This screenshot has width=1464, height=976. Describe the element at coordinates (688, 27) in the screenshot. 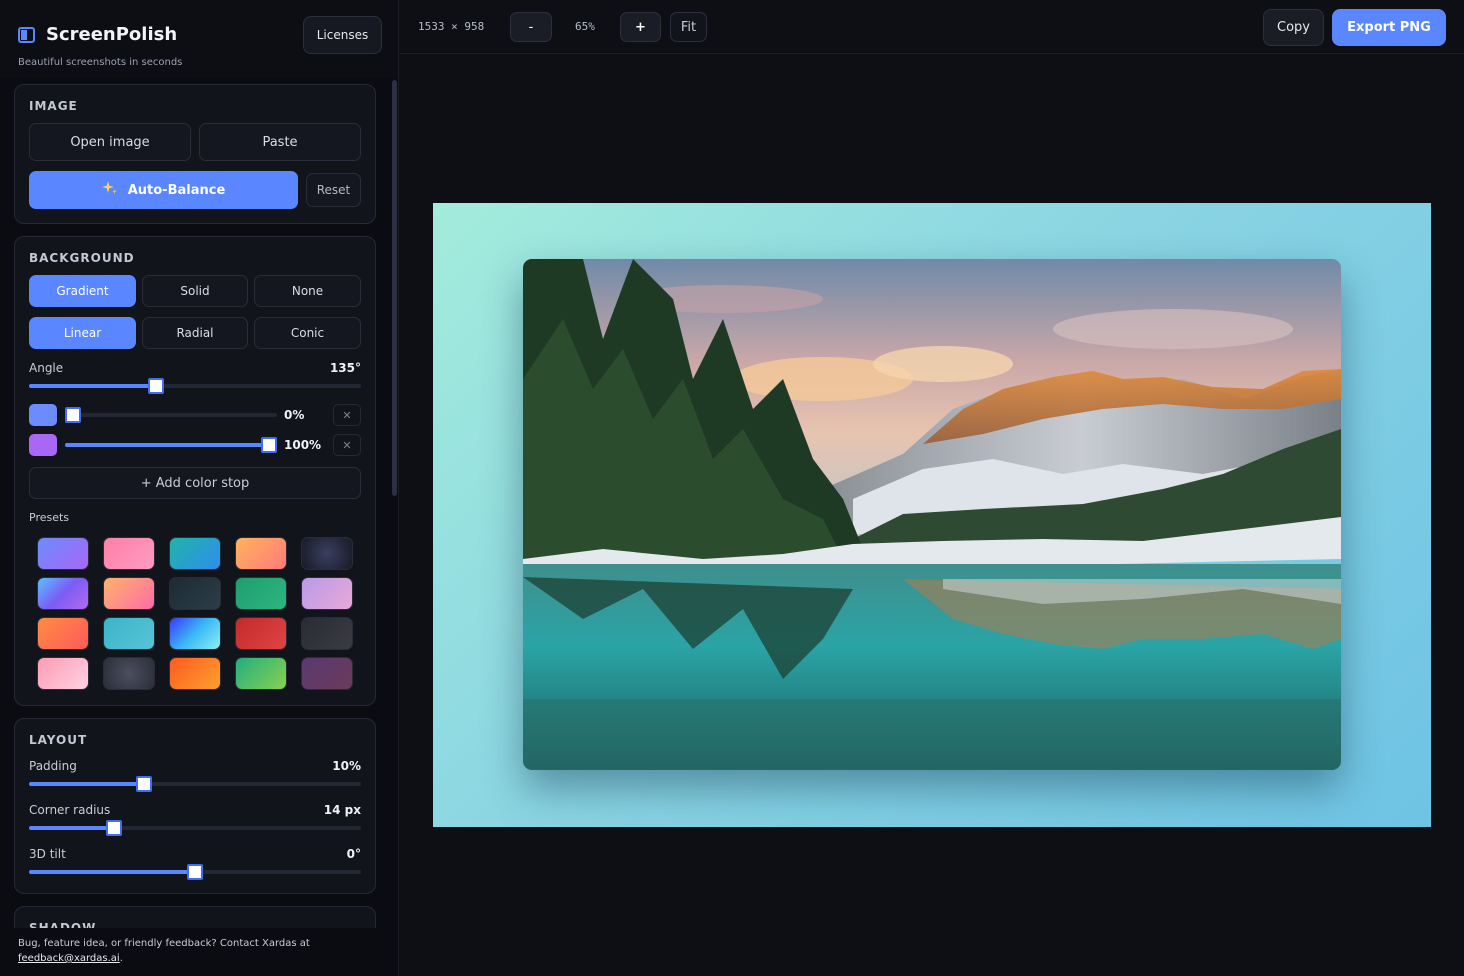

I see `fit-button: Fit` at that location.